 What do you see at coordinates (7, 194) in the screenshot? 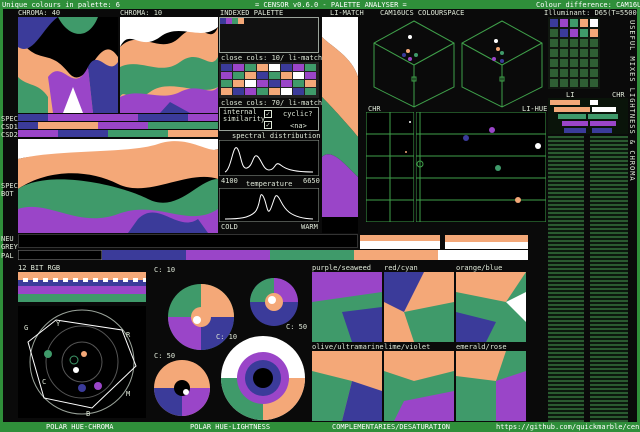
I see `spec-bot-label-2: BOT` at bounding box center [7, 194].